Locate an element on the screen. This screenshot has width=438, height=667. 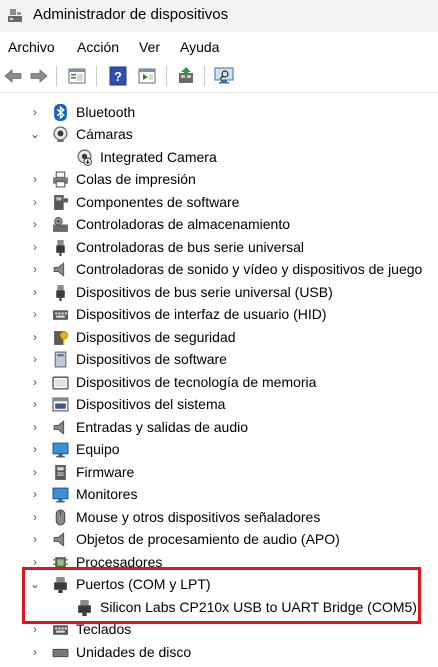
security-key-icon is located at coordinates (61, 338).